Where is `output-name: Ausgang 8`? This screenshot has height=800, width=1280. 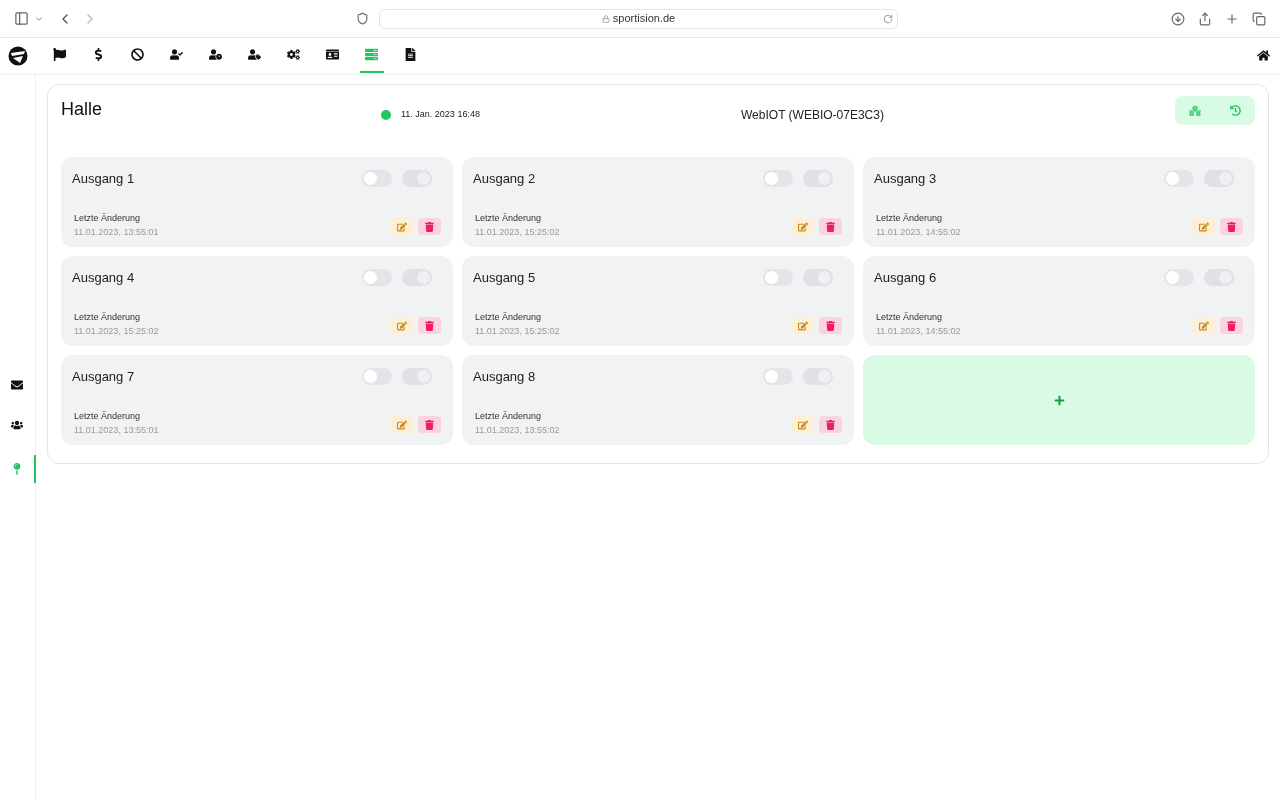 output-name: Ausgang 8 is located at coordinates (504, 377).